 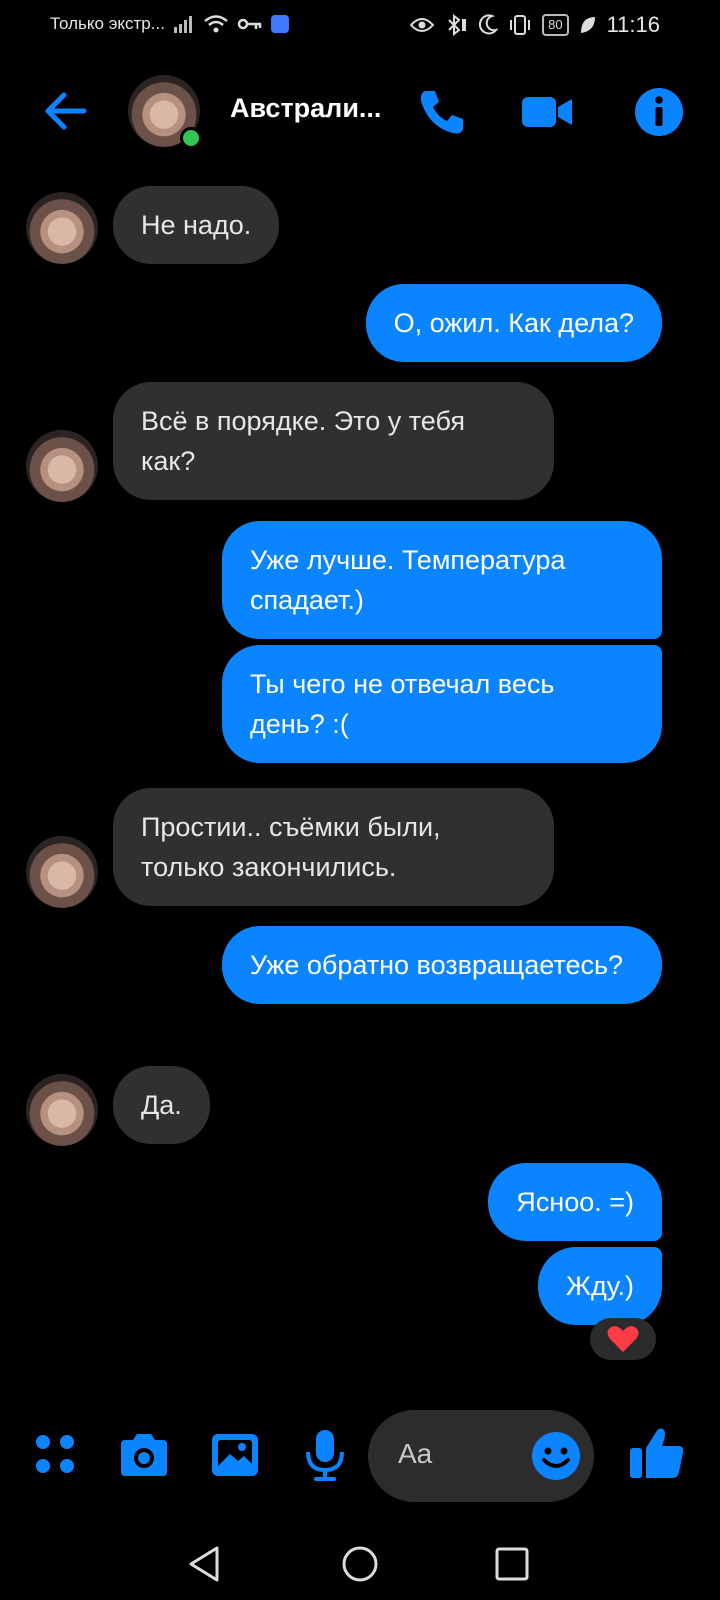 What do you see at coordinates (442, 112) in the screenshot?
I see `phone-call-icon` at bounding box center [442, 112].